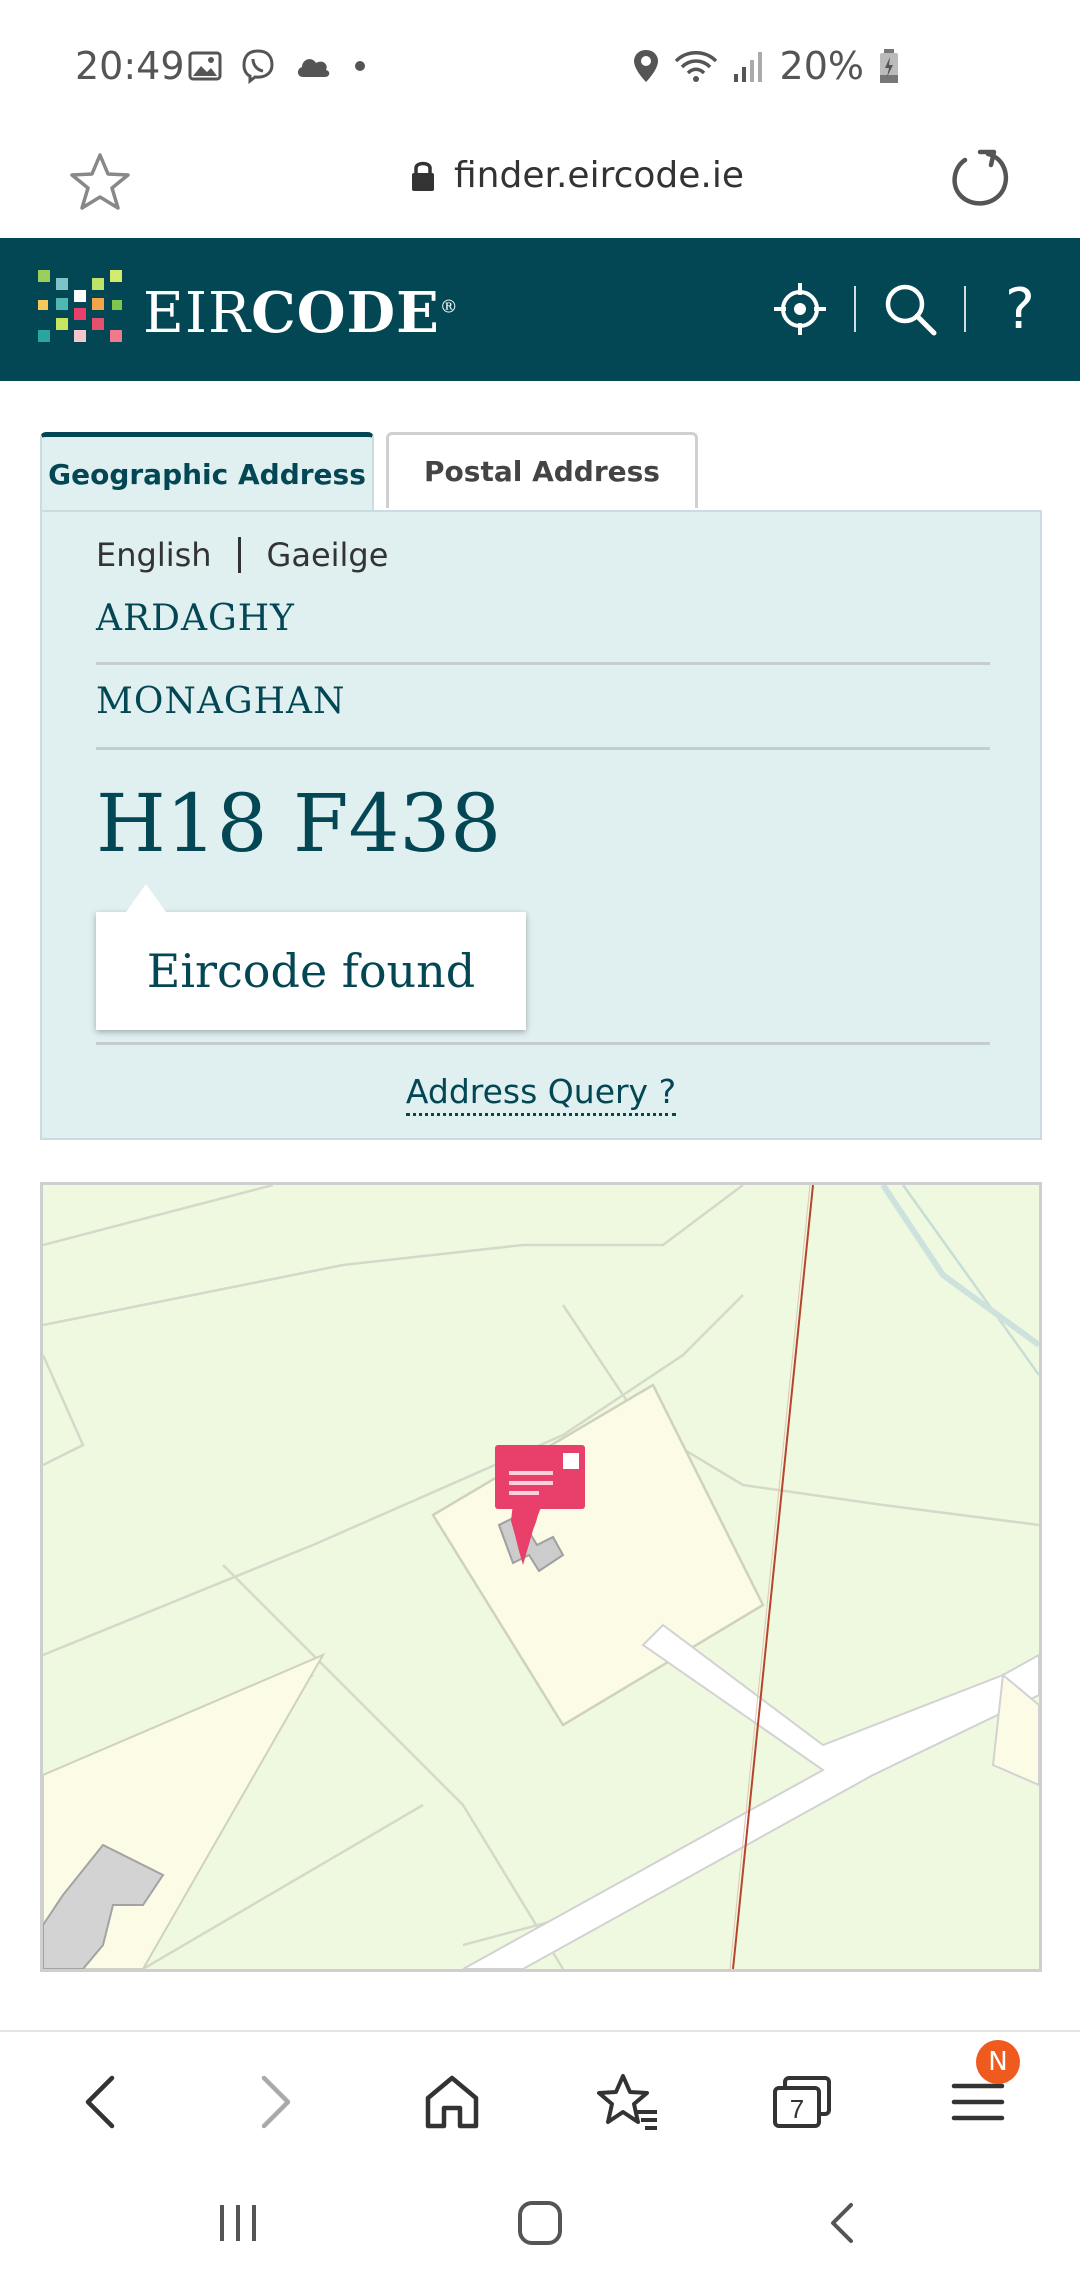  Describe the element at coordinates (221, 701) in the screenshot. I see `address-line-2: MONAGHAN` at that location.